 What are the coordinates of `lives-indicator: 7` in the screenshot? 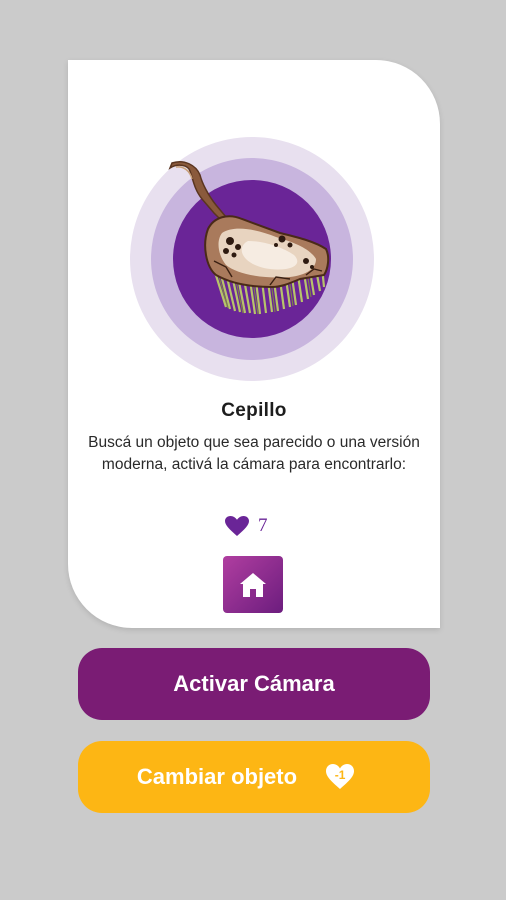 It's located at (246, 526).